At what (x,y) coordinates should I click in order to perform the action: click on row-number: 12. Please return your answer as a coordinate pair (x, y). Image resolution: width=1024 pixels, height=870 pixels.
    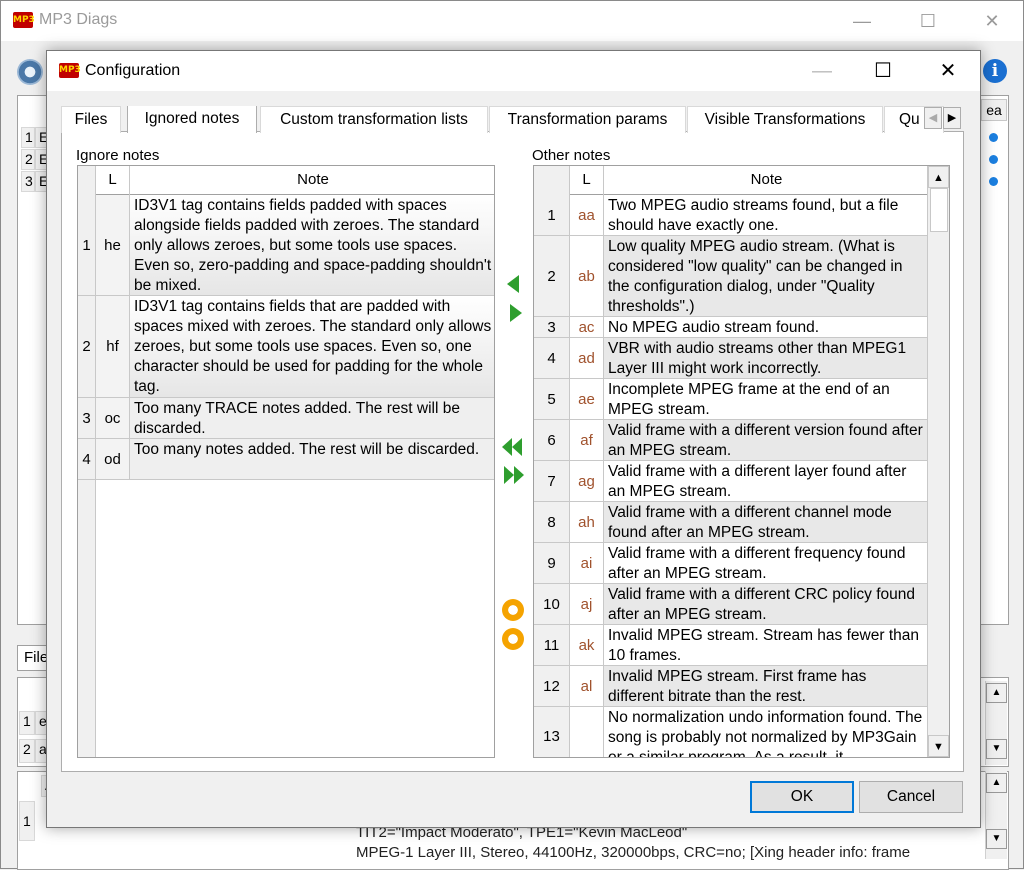
    Looking at the image, I should click on (552, 686).